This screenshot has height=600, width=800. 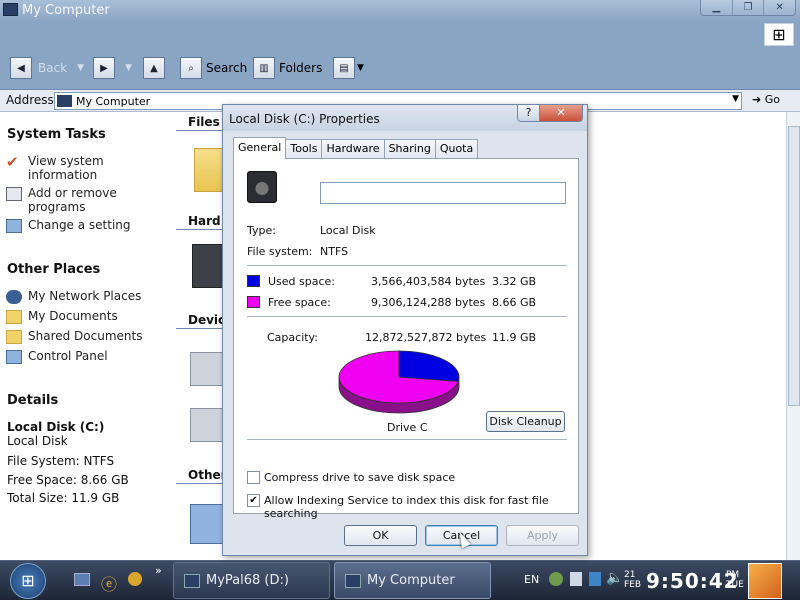 What do you see at coordinates (56, 134) in the screenshot?
I see `system-tasks-heading: System Tasks` at bounding box center [56, 134].